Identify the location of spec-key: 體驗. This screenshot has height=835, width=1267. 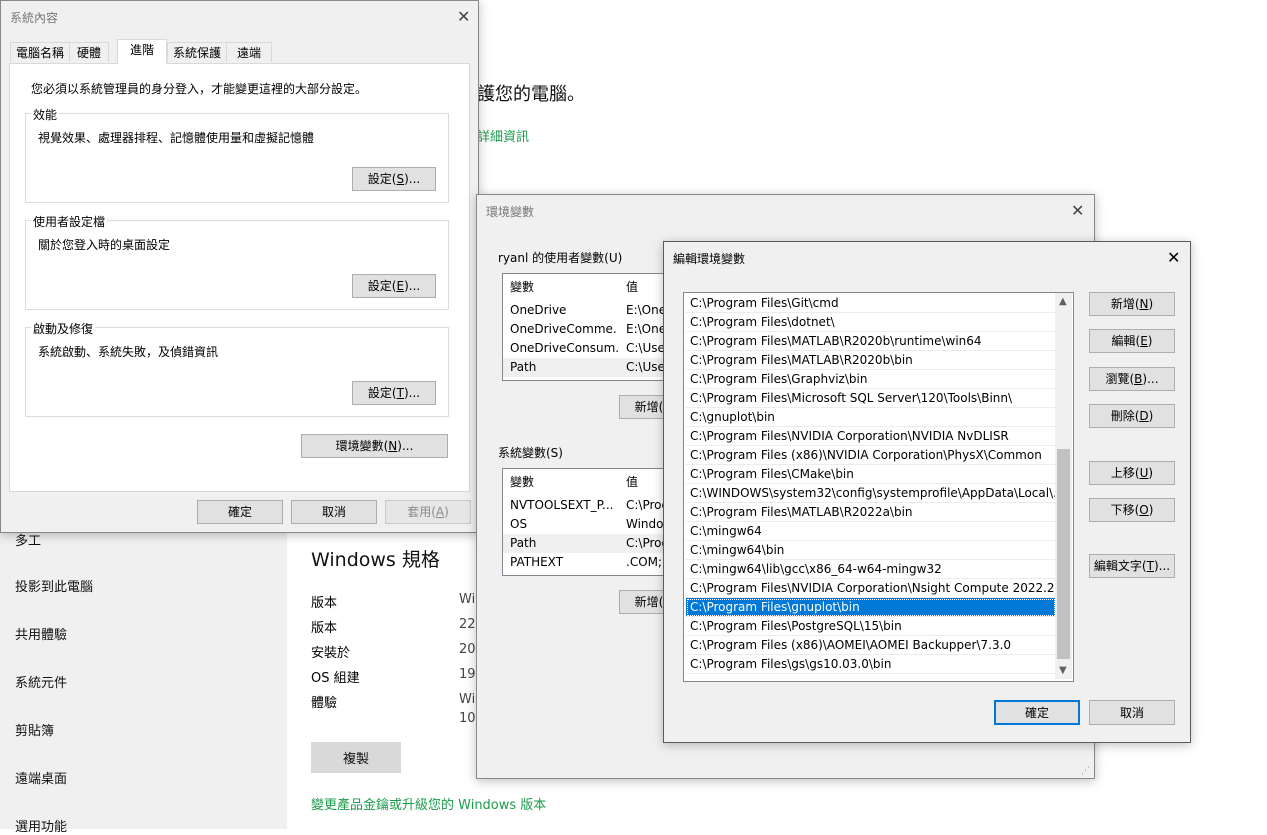
(324, 703).